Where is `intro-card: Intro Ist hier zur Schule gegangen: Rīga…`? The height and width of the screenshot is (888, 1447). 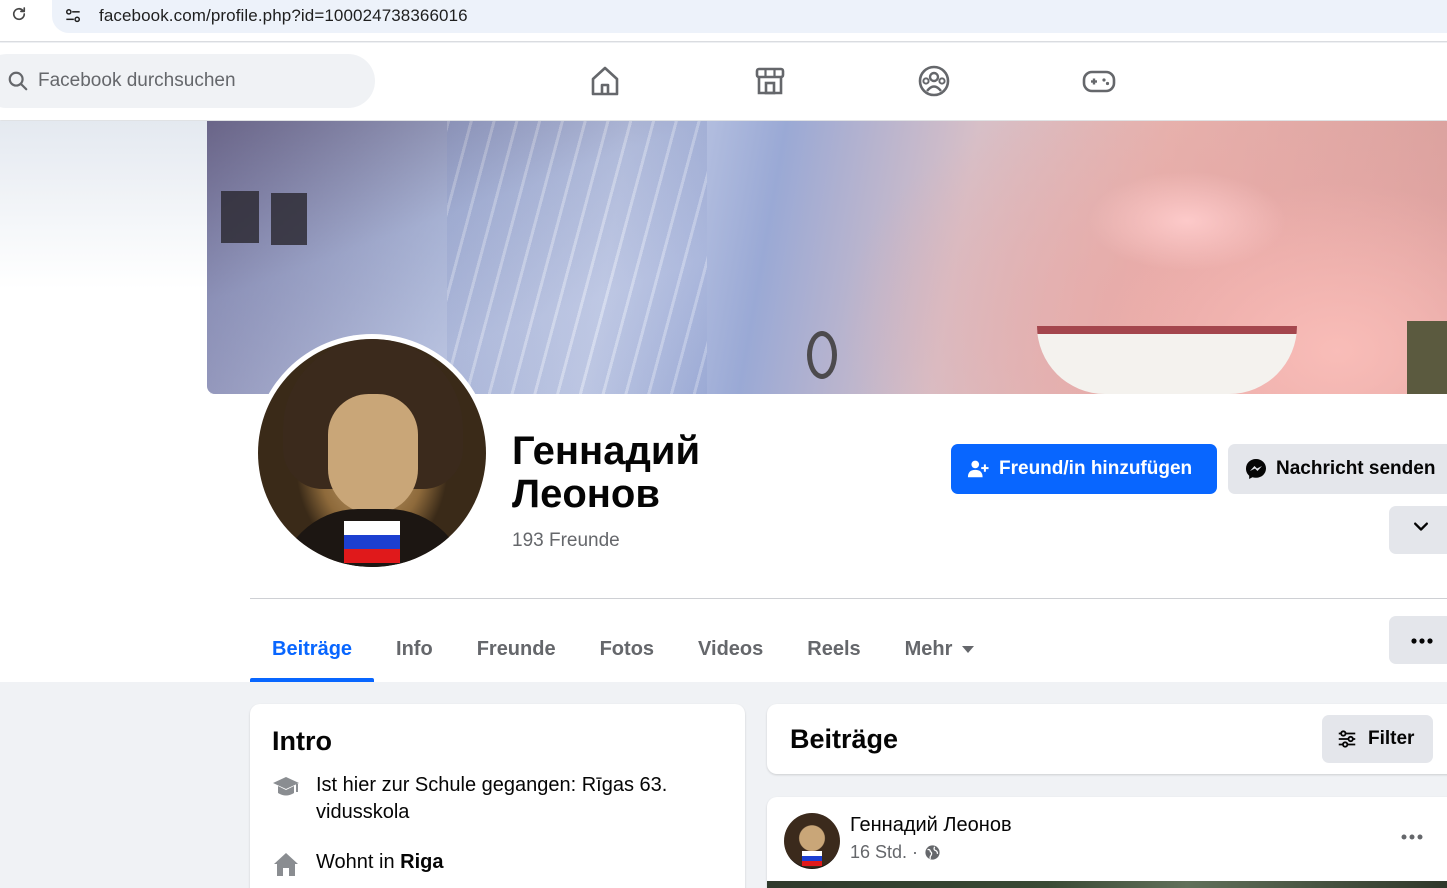 intro-card: Intro Ist hier zur Schule gegangen: Rīga… is located at coordinates (497, 796).